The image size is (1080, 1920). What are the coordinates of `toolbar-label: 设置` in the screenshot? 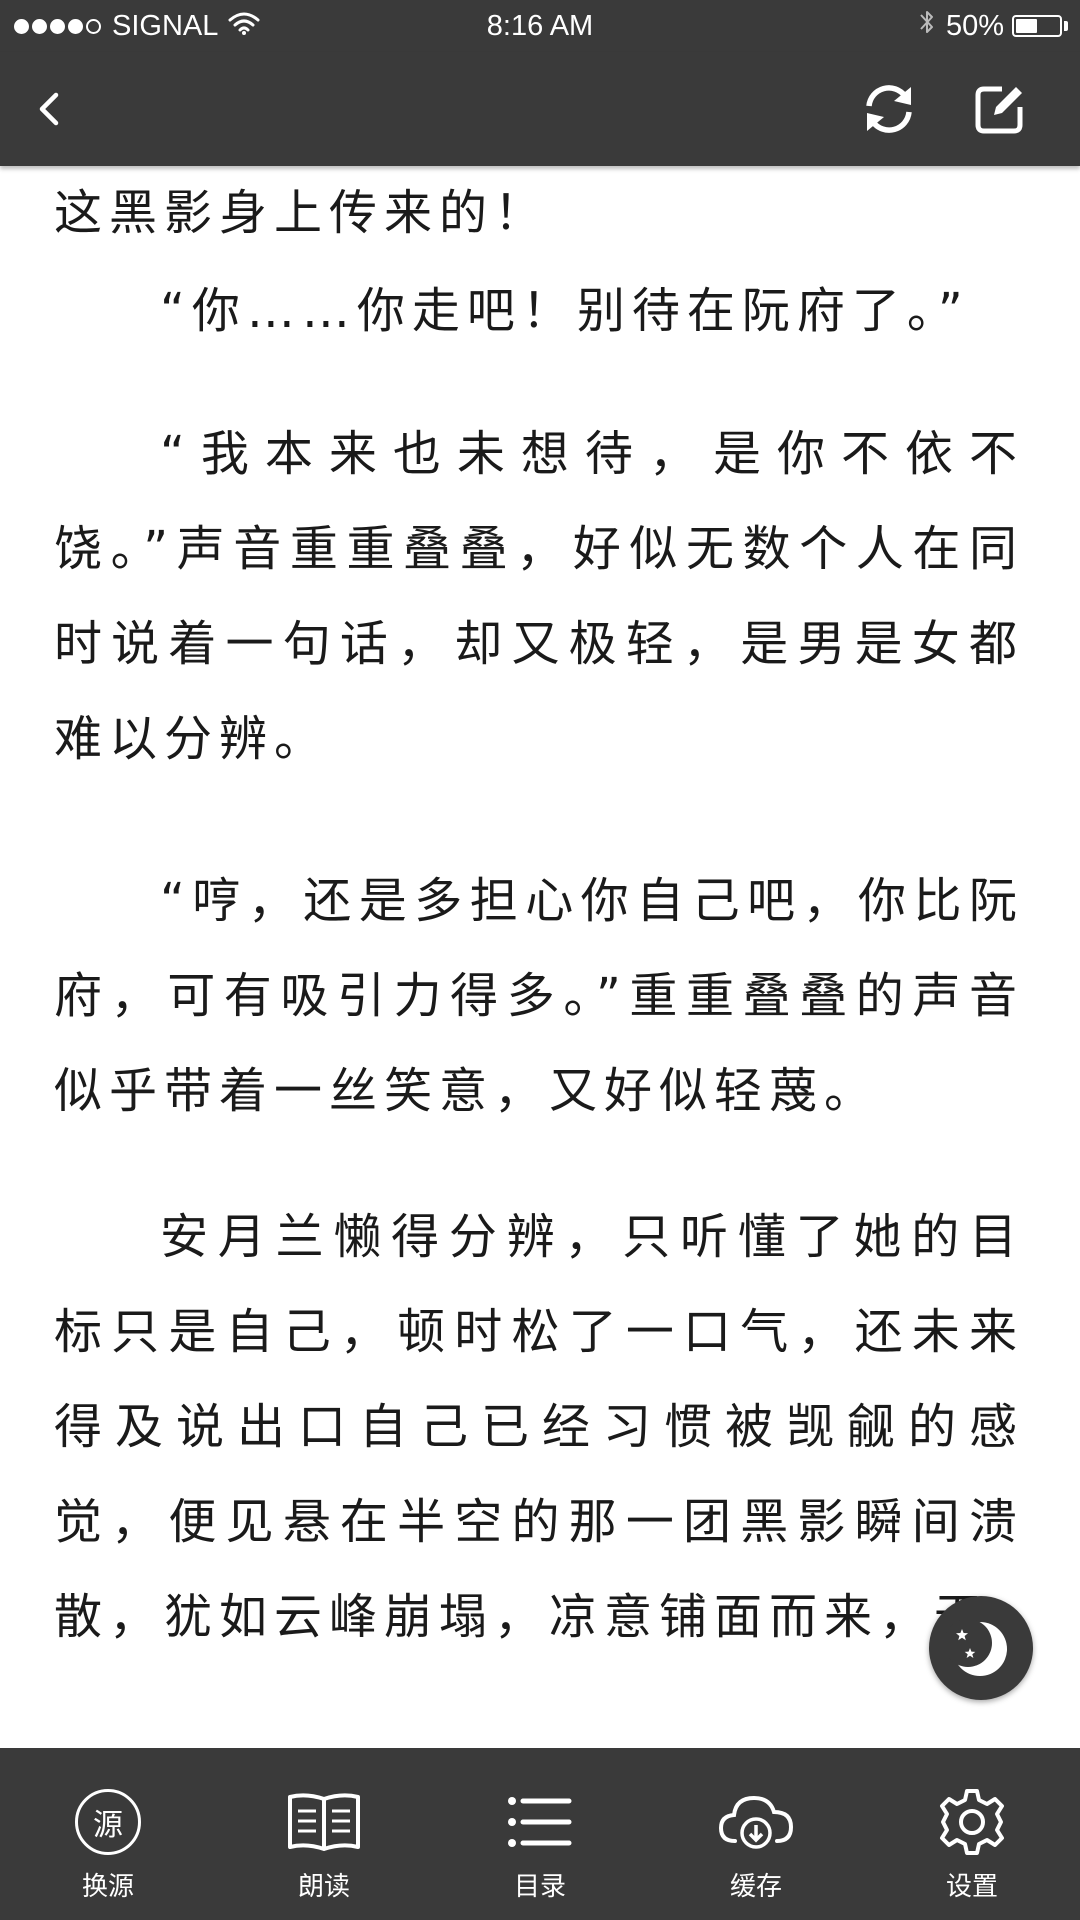 It's located at (971, 1887).